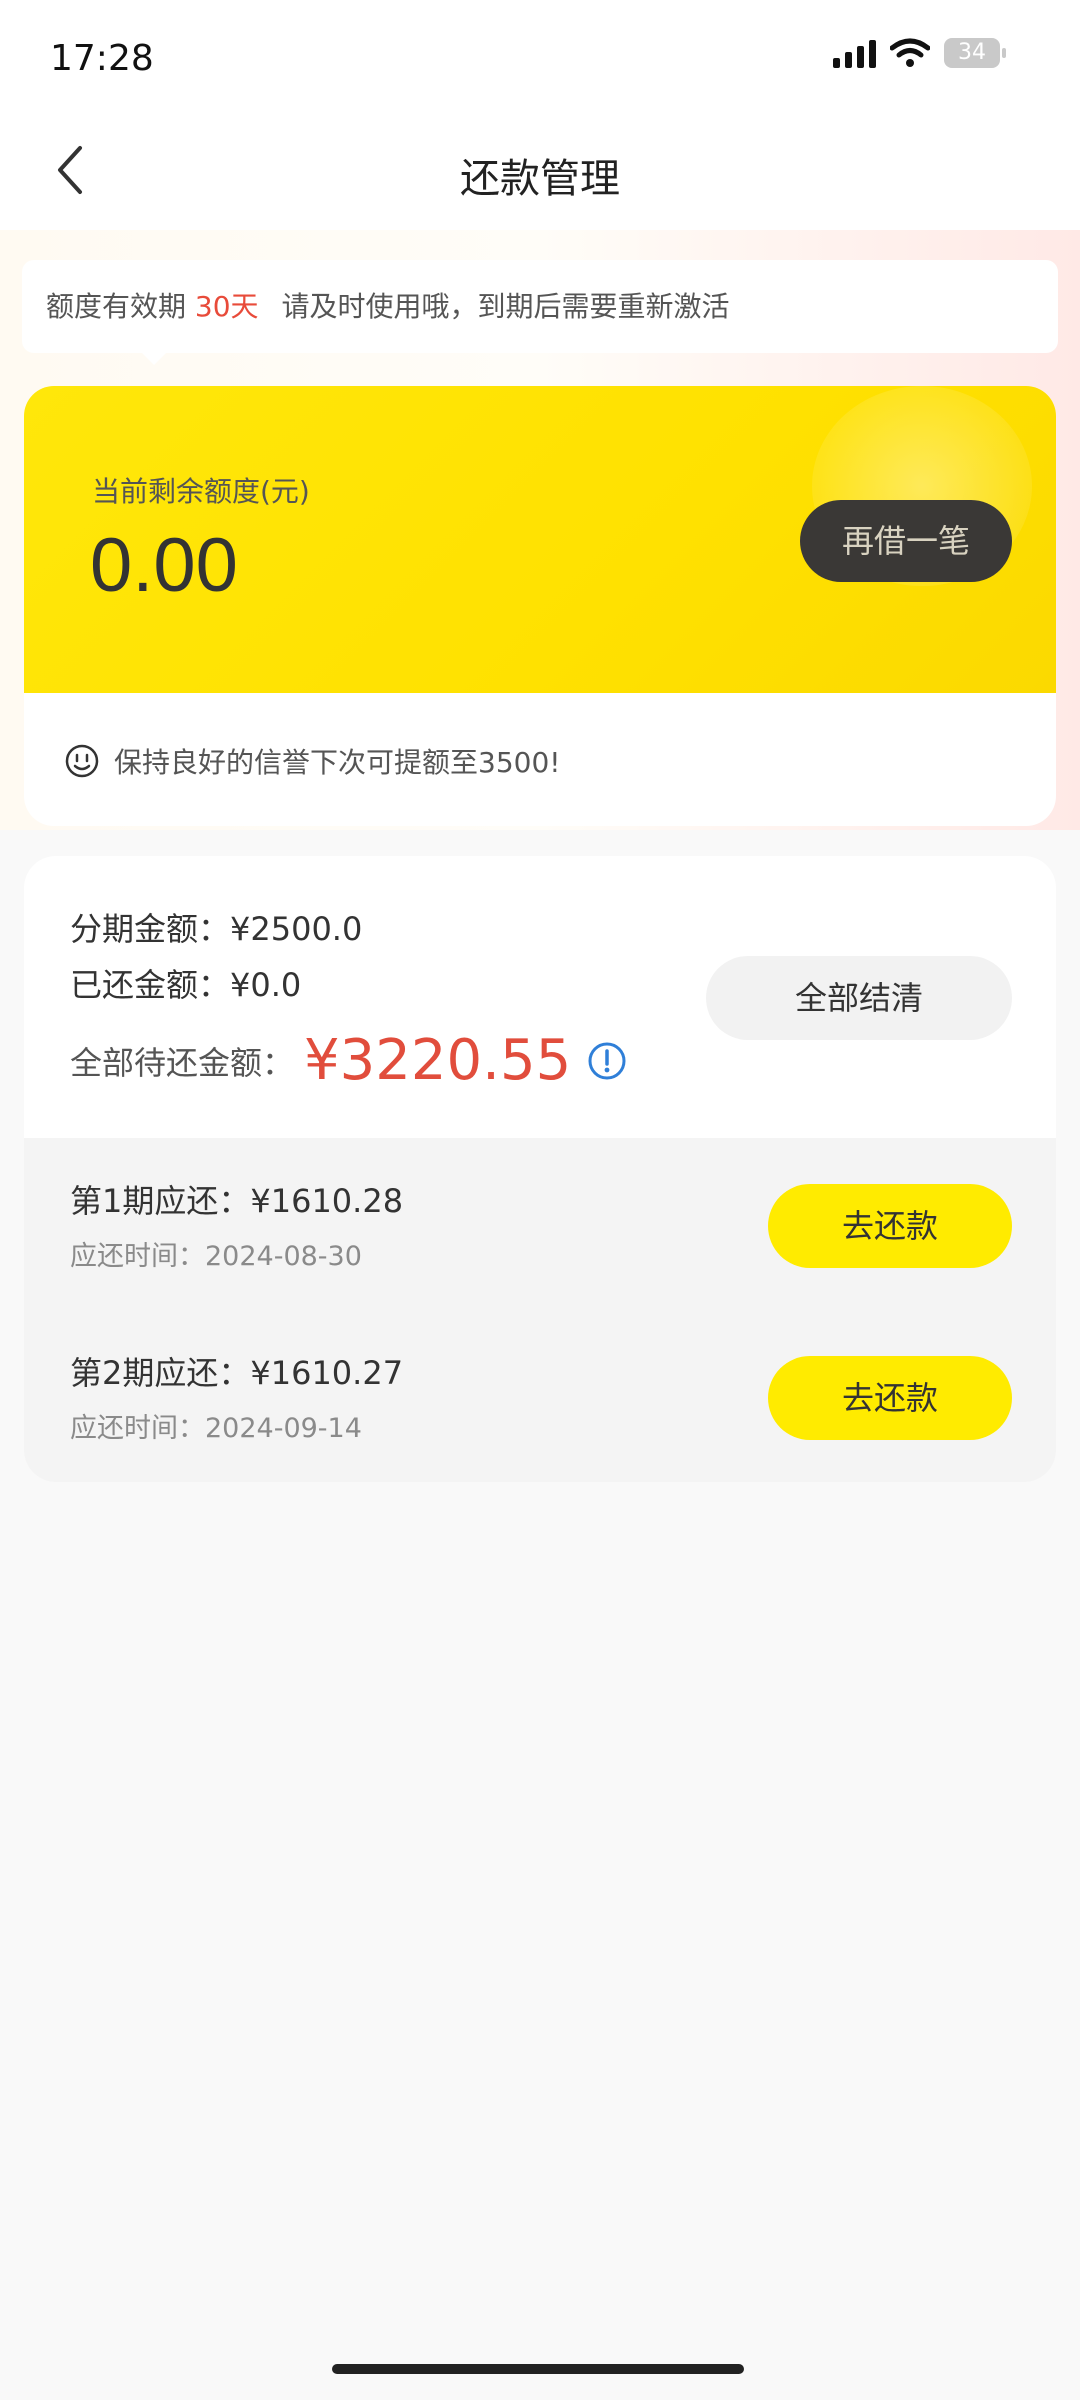 The image size is (1080, 2400). Describe the element at coordinates (540, 179) in the screenshot. I see `page-title: 还款管理` at that location.